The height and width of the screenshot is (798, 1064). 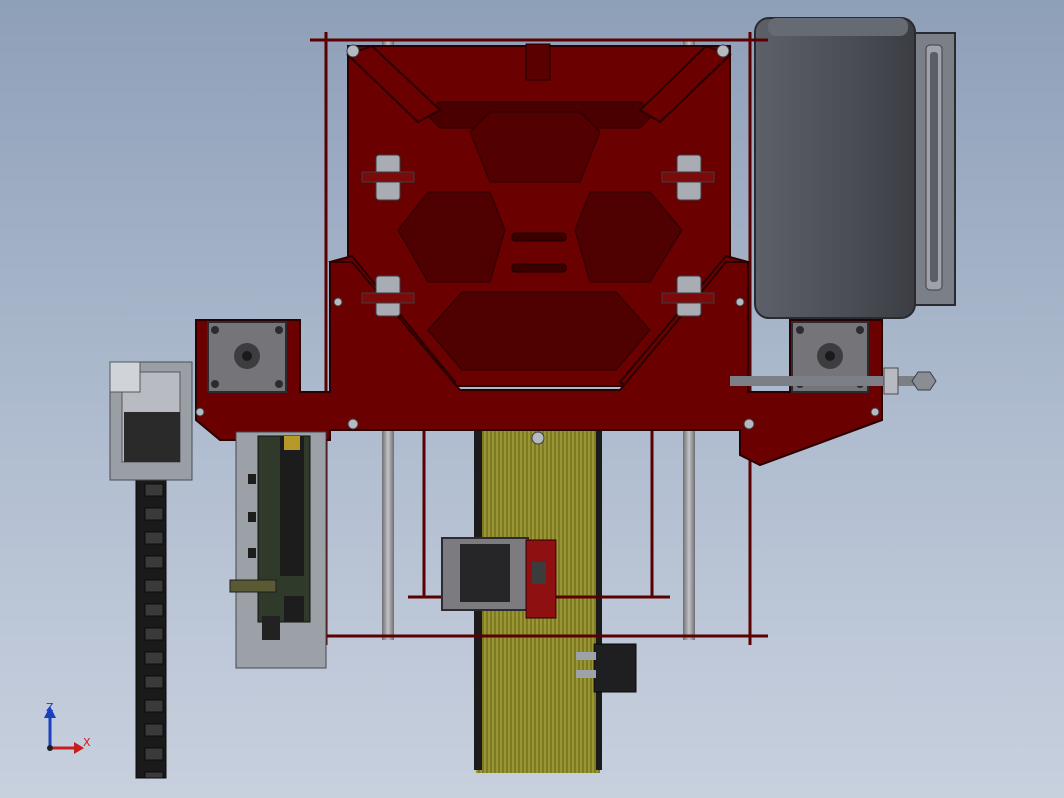 I want to click on stepper-motor-left, so click(x=247, y=357).